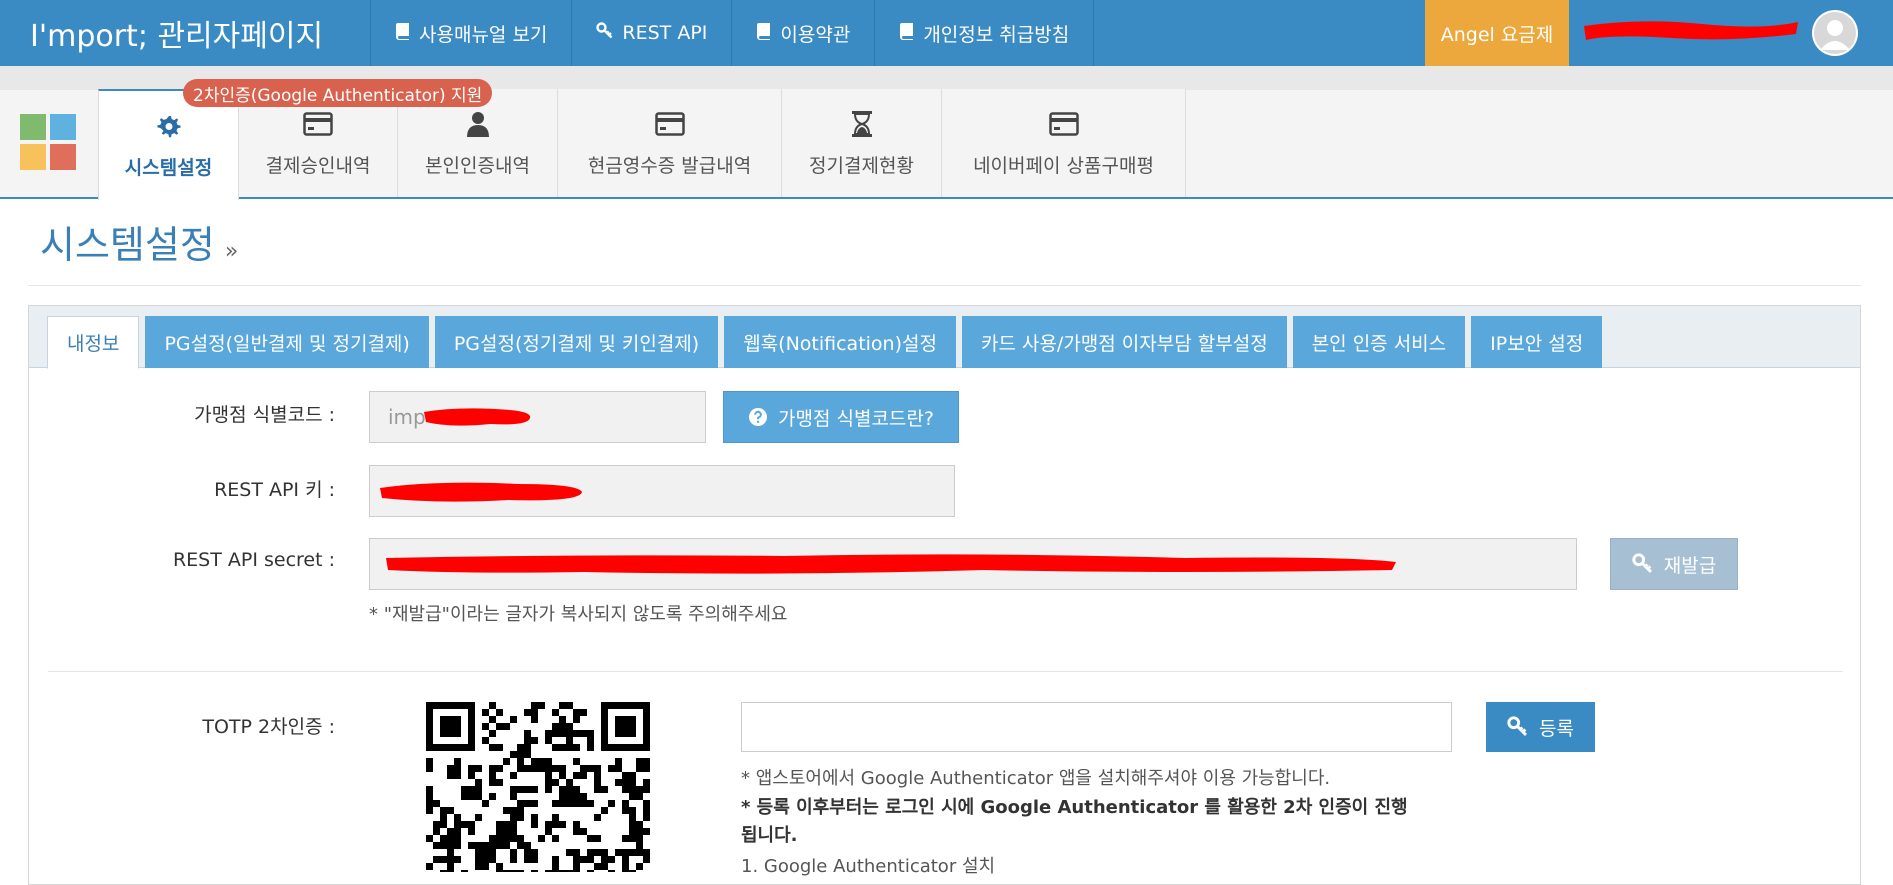 This screenshot has width=1893, height=885. Describe the element at coordinates (268, 727) in the screenshot. I see `totp-label: TOTP 2차인증 :` at that location.